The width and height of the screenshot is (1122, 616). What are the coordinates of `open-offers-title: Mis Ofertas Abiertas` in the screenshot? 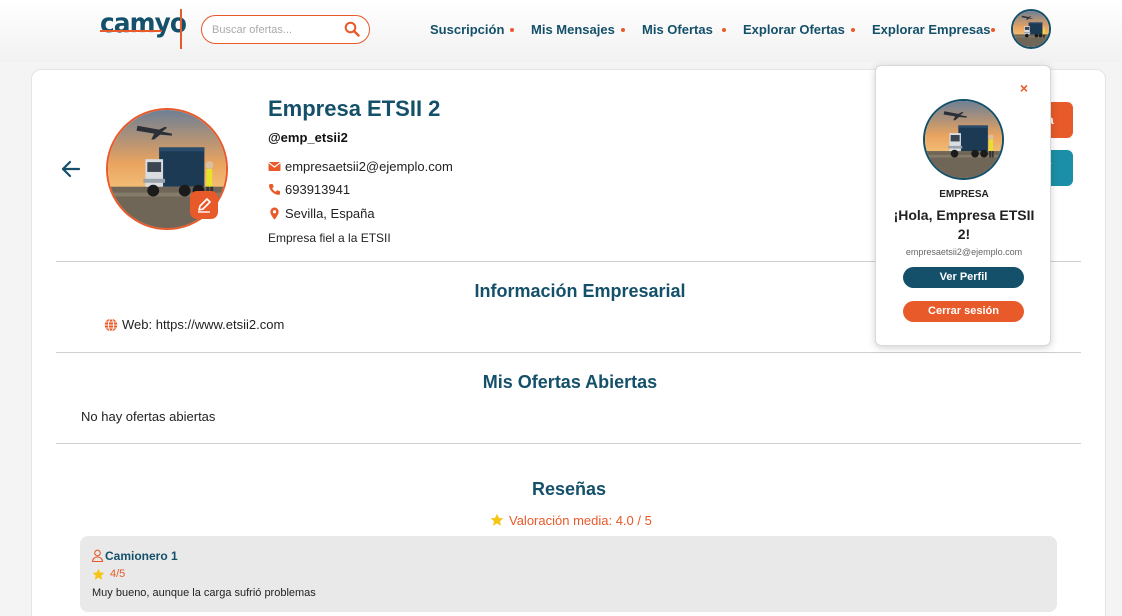 It's located at (570, 382).